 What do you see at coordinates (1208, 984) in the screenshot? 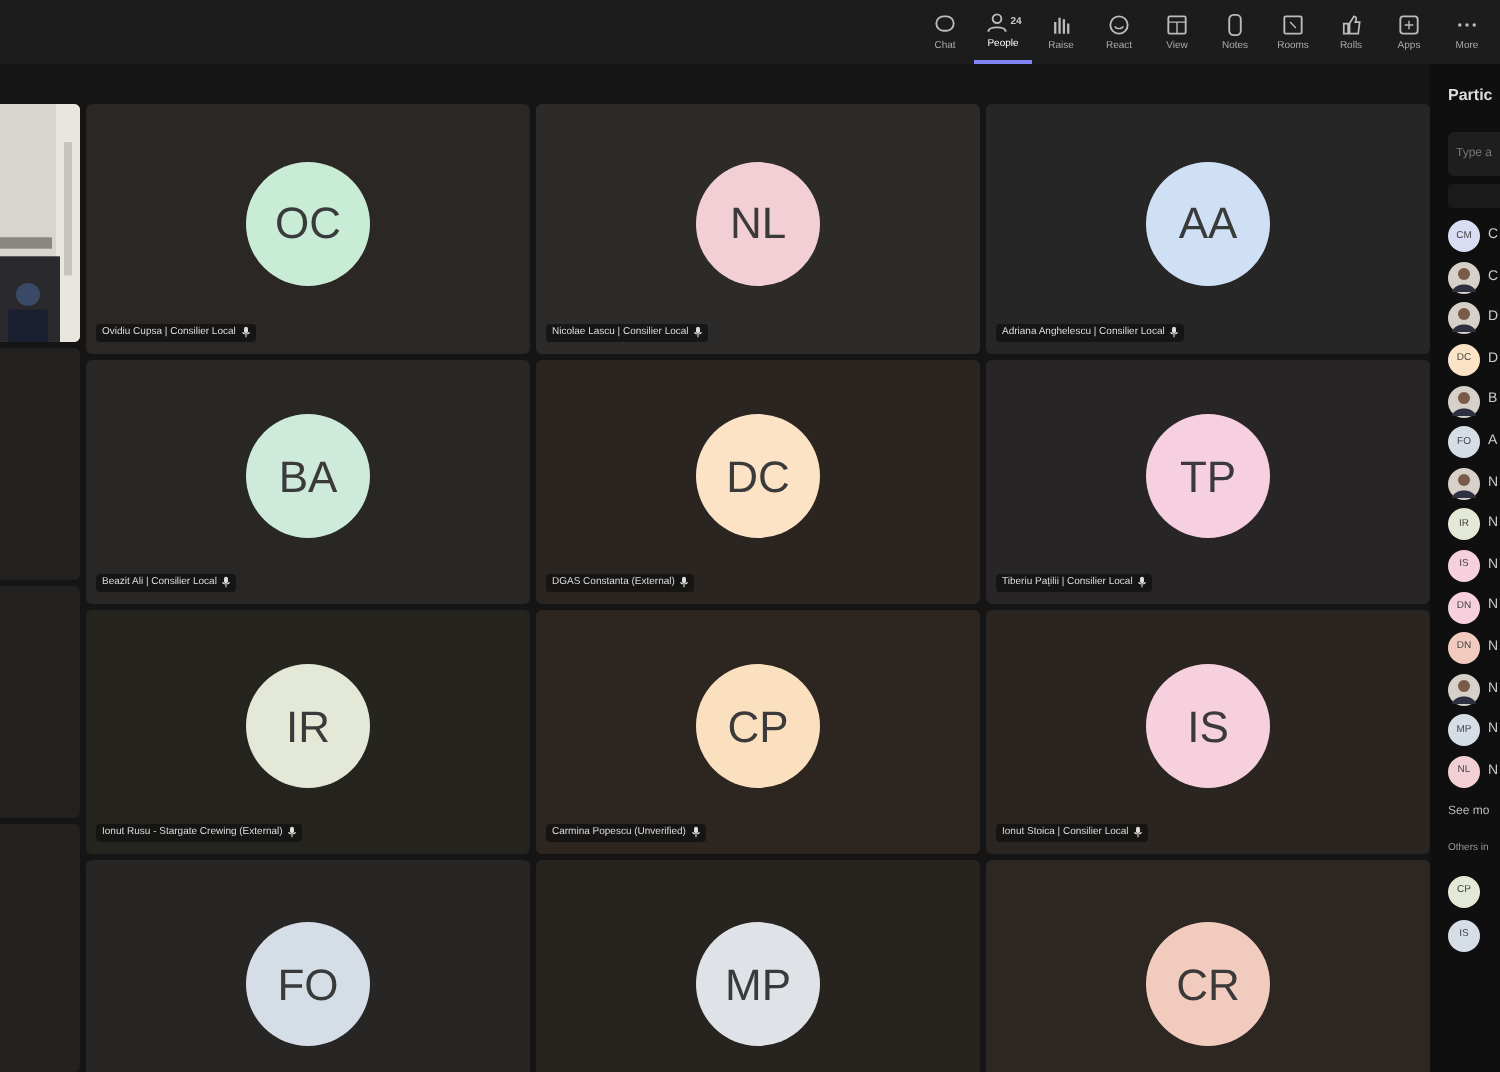
I see `avatar: CR` at bounding box center [1208, 984].